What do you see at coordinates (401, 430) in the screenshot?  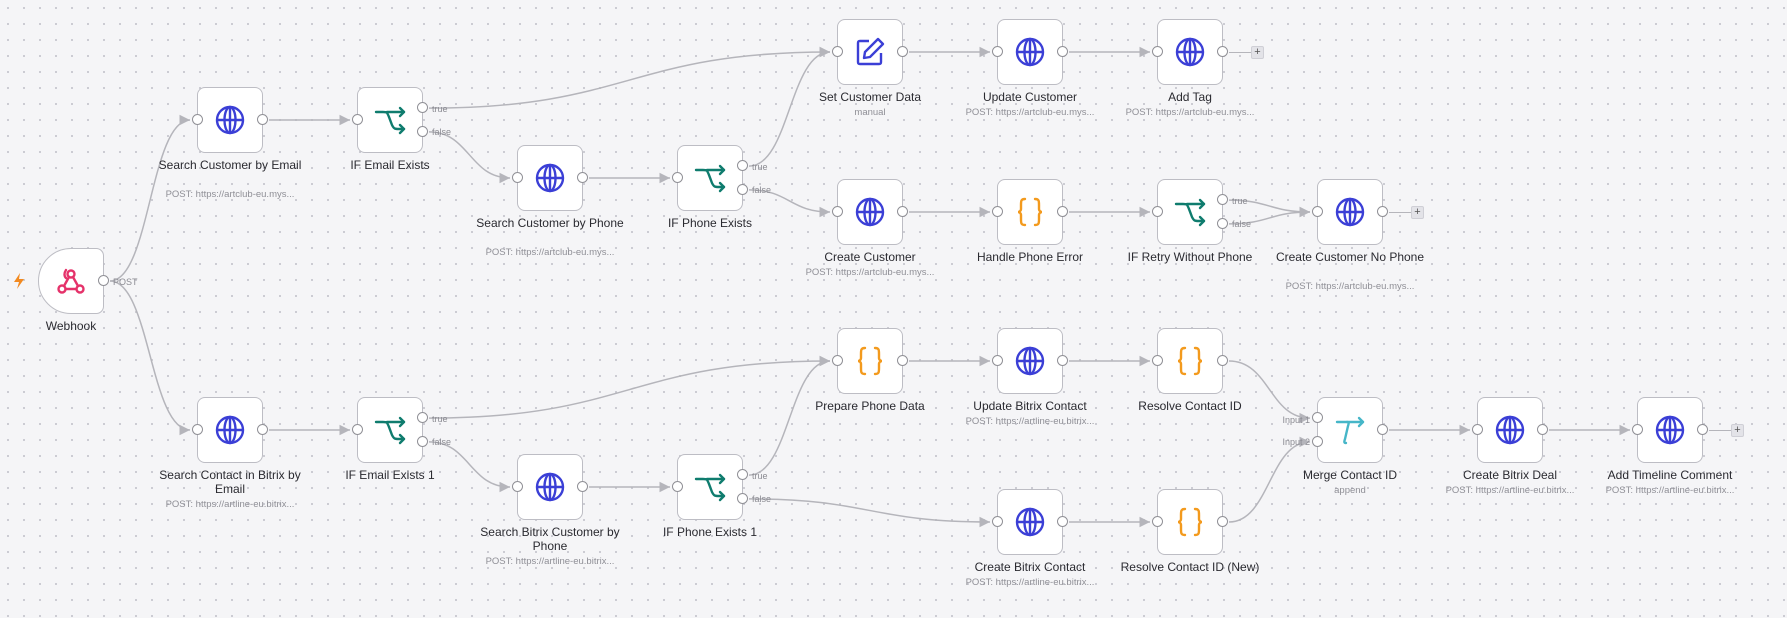 I see `node-if-email-1: true false` at bounding box center [401, 430].